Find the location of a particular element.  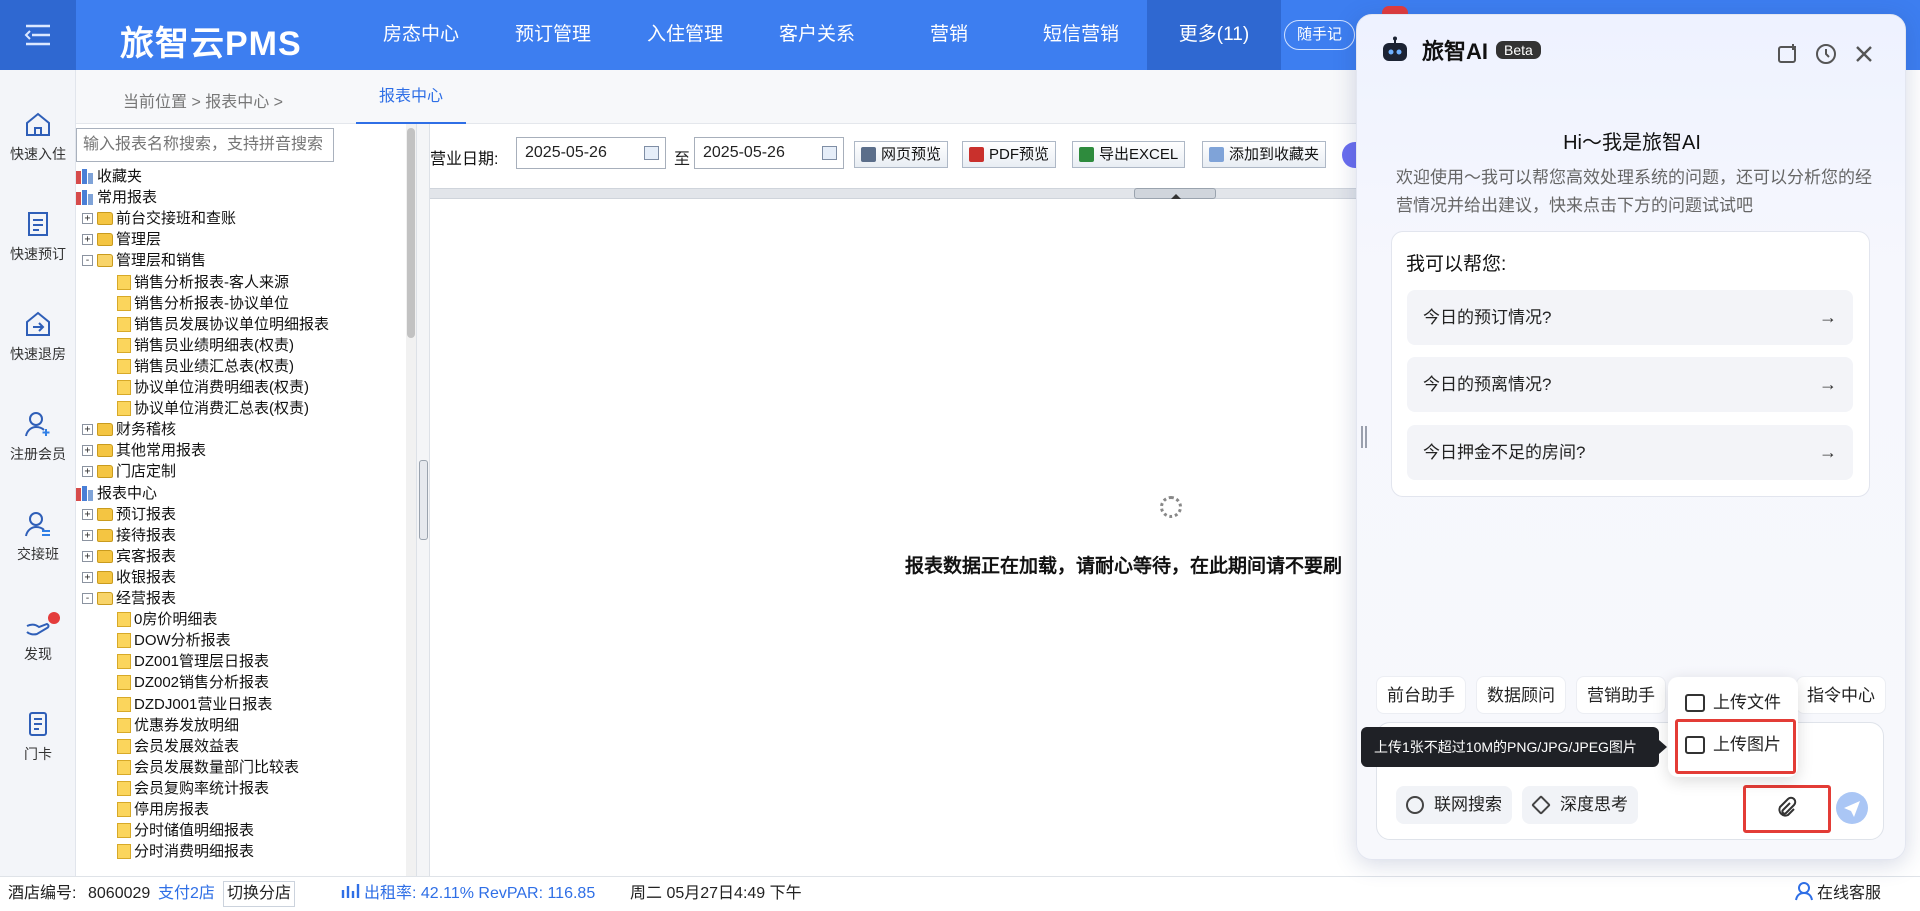

tree-item: 销售员业绩汇总表(权责) is located at coordinates (198, 366).